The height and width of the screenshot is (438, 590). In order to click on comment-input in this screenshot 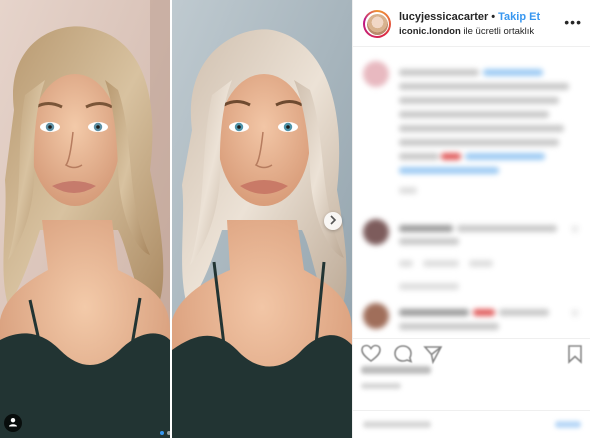, I will do `click(397, 424)`.